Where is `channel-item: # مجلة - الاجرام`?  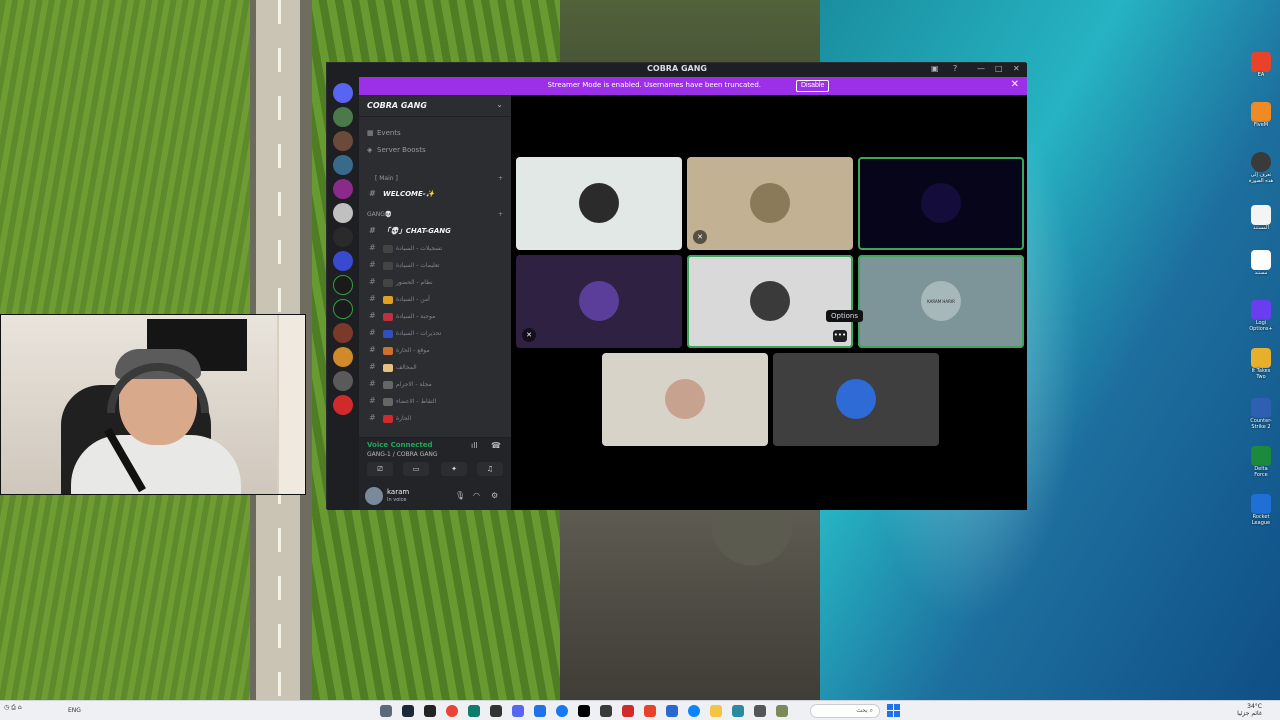 channel-item: # مجلة - الاجرام is located at coordinates (436, 384).